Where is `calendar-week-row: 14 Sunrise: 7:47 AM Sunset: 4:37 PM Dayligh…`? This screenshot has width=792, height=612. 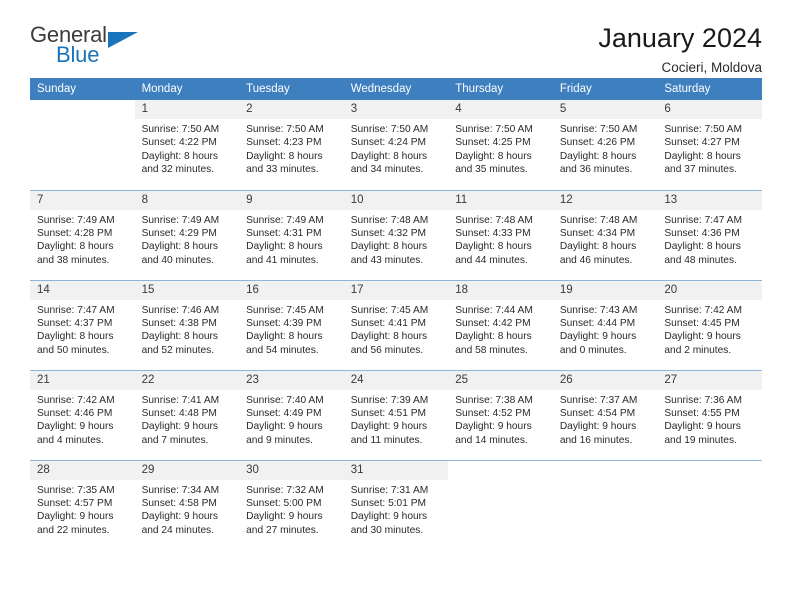 calendar-week-row: 14 Sunrise: 7:47 AM Sunset: 4:37 PM Dayligh… is located at coordinates (396, 324).